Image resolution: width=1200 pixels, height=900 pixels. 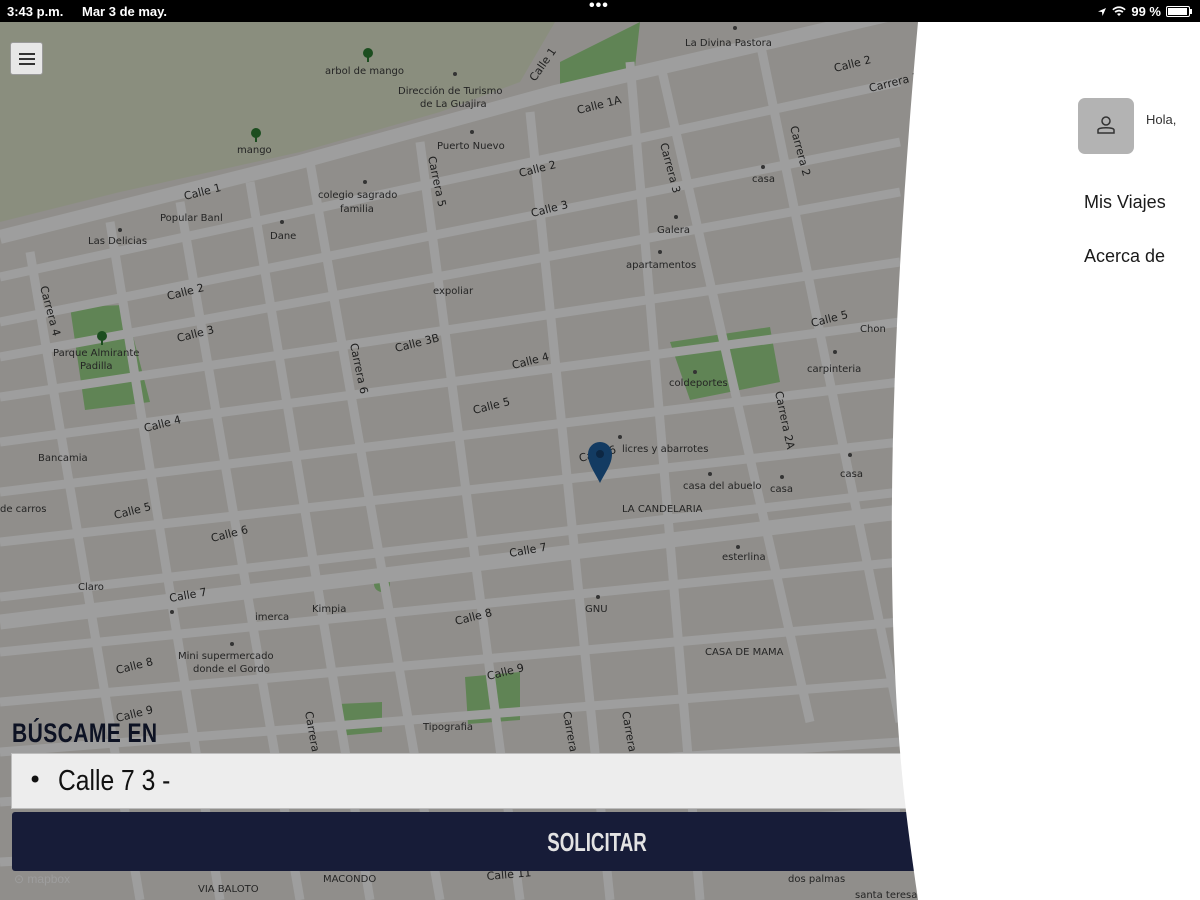 What do you see at coordinates (450, 91) in the screenshot?
I see `place-label: Dirección de Turismo` at bounding box center [450, 91].